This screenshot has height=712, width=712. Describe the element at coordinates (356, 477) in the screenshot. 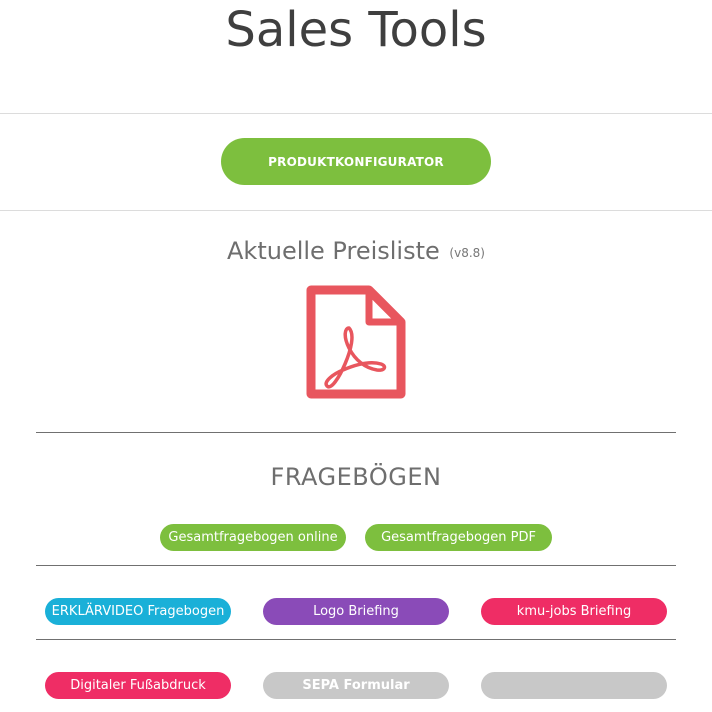

I see `section-heading-fragebogen: FRAGEBÖGEN` at that location.